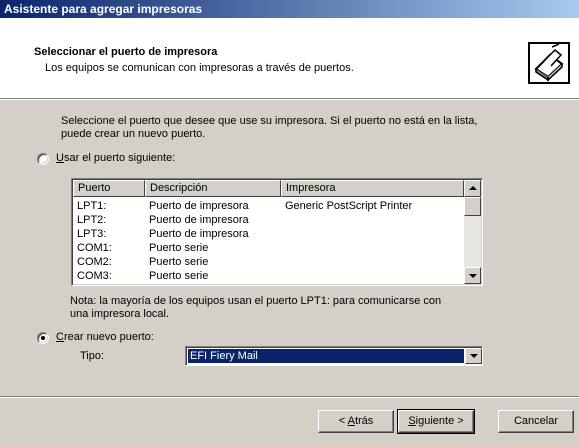  I want to click on column-header-port: Puerto, so click(109, 188).